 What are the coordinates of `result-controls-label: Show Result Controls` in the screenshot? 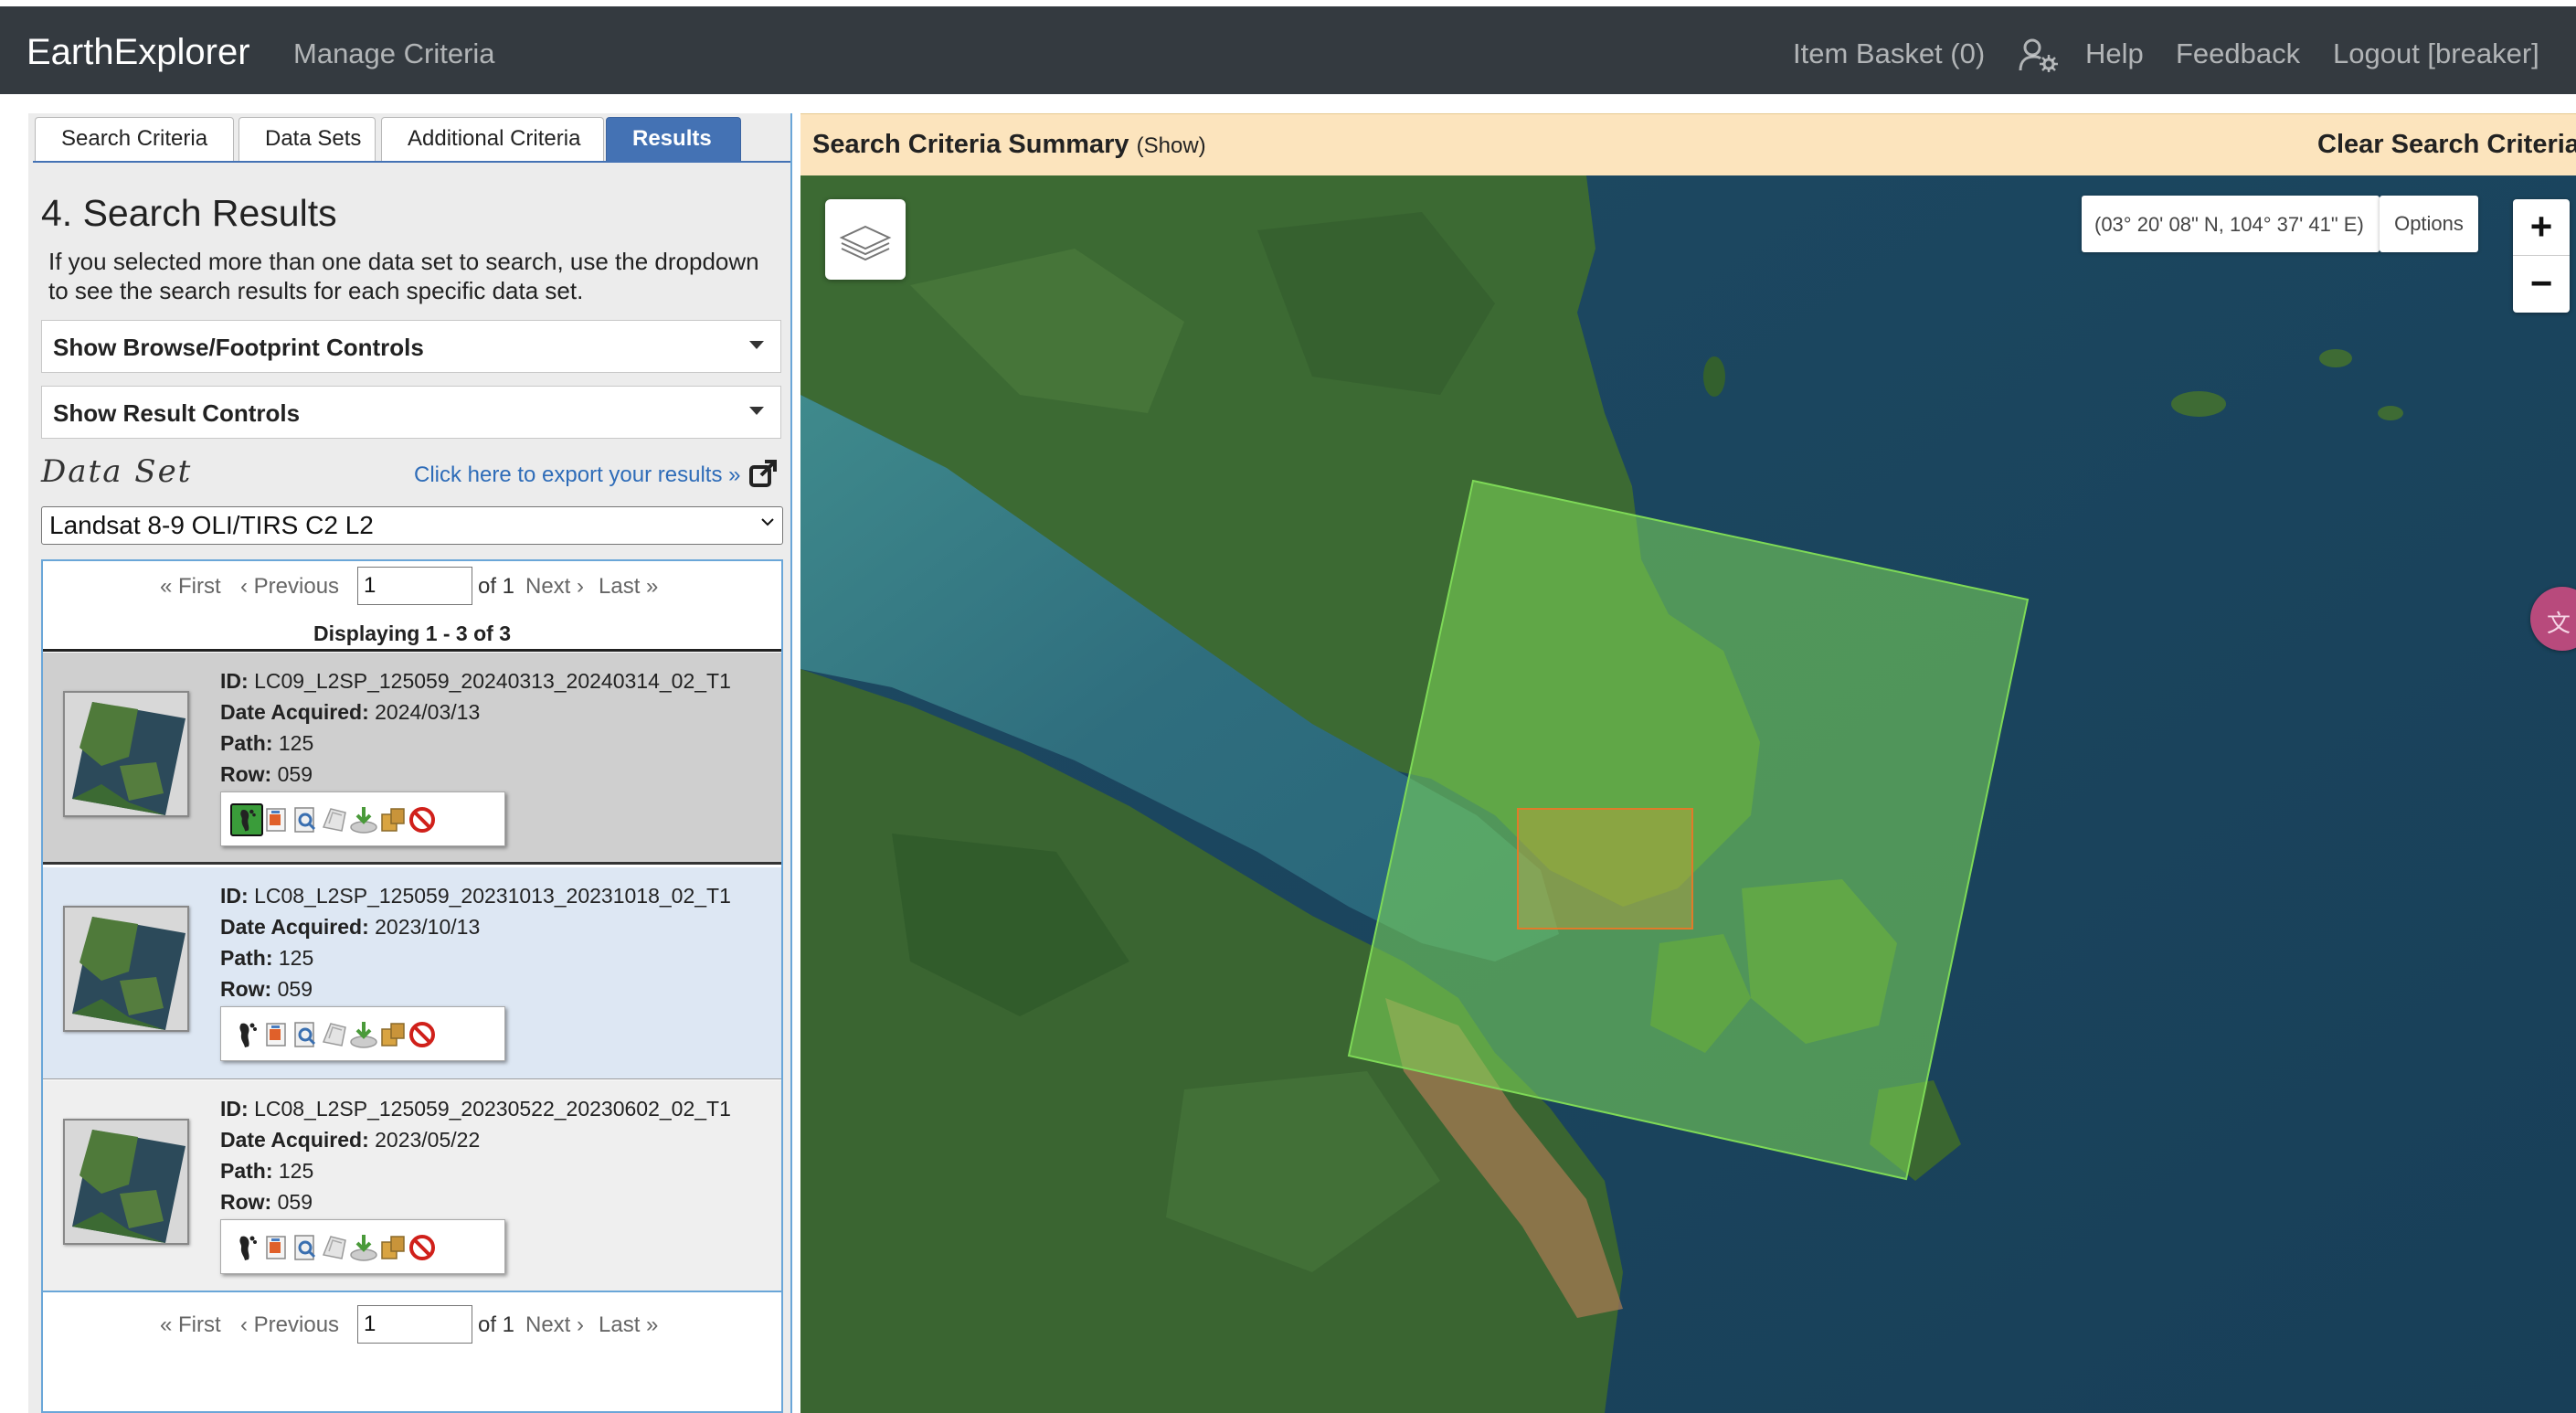 It's located at (177, 413).